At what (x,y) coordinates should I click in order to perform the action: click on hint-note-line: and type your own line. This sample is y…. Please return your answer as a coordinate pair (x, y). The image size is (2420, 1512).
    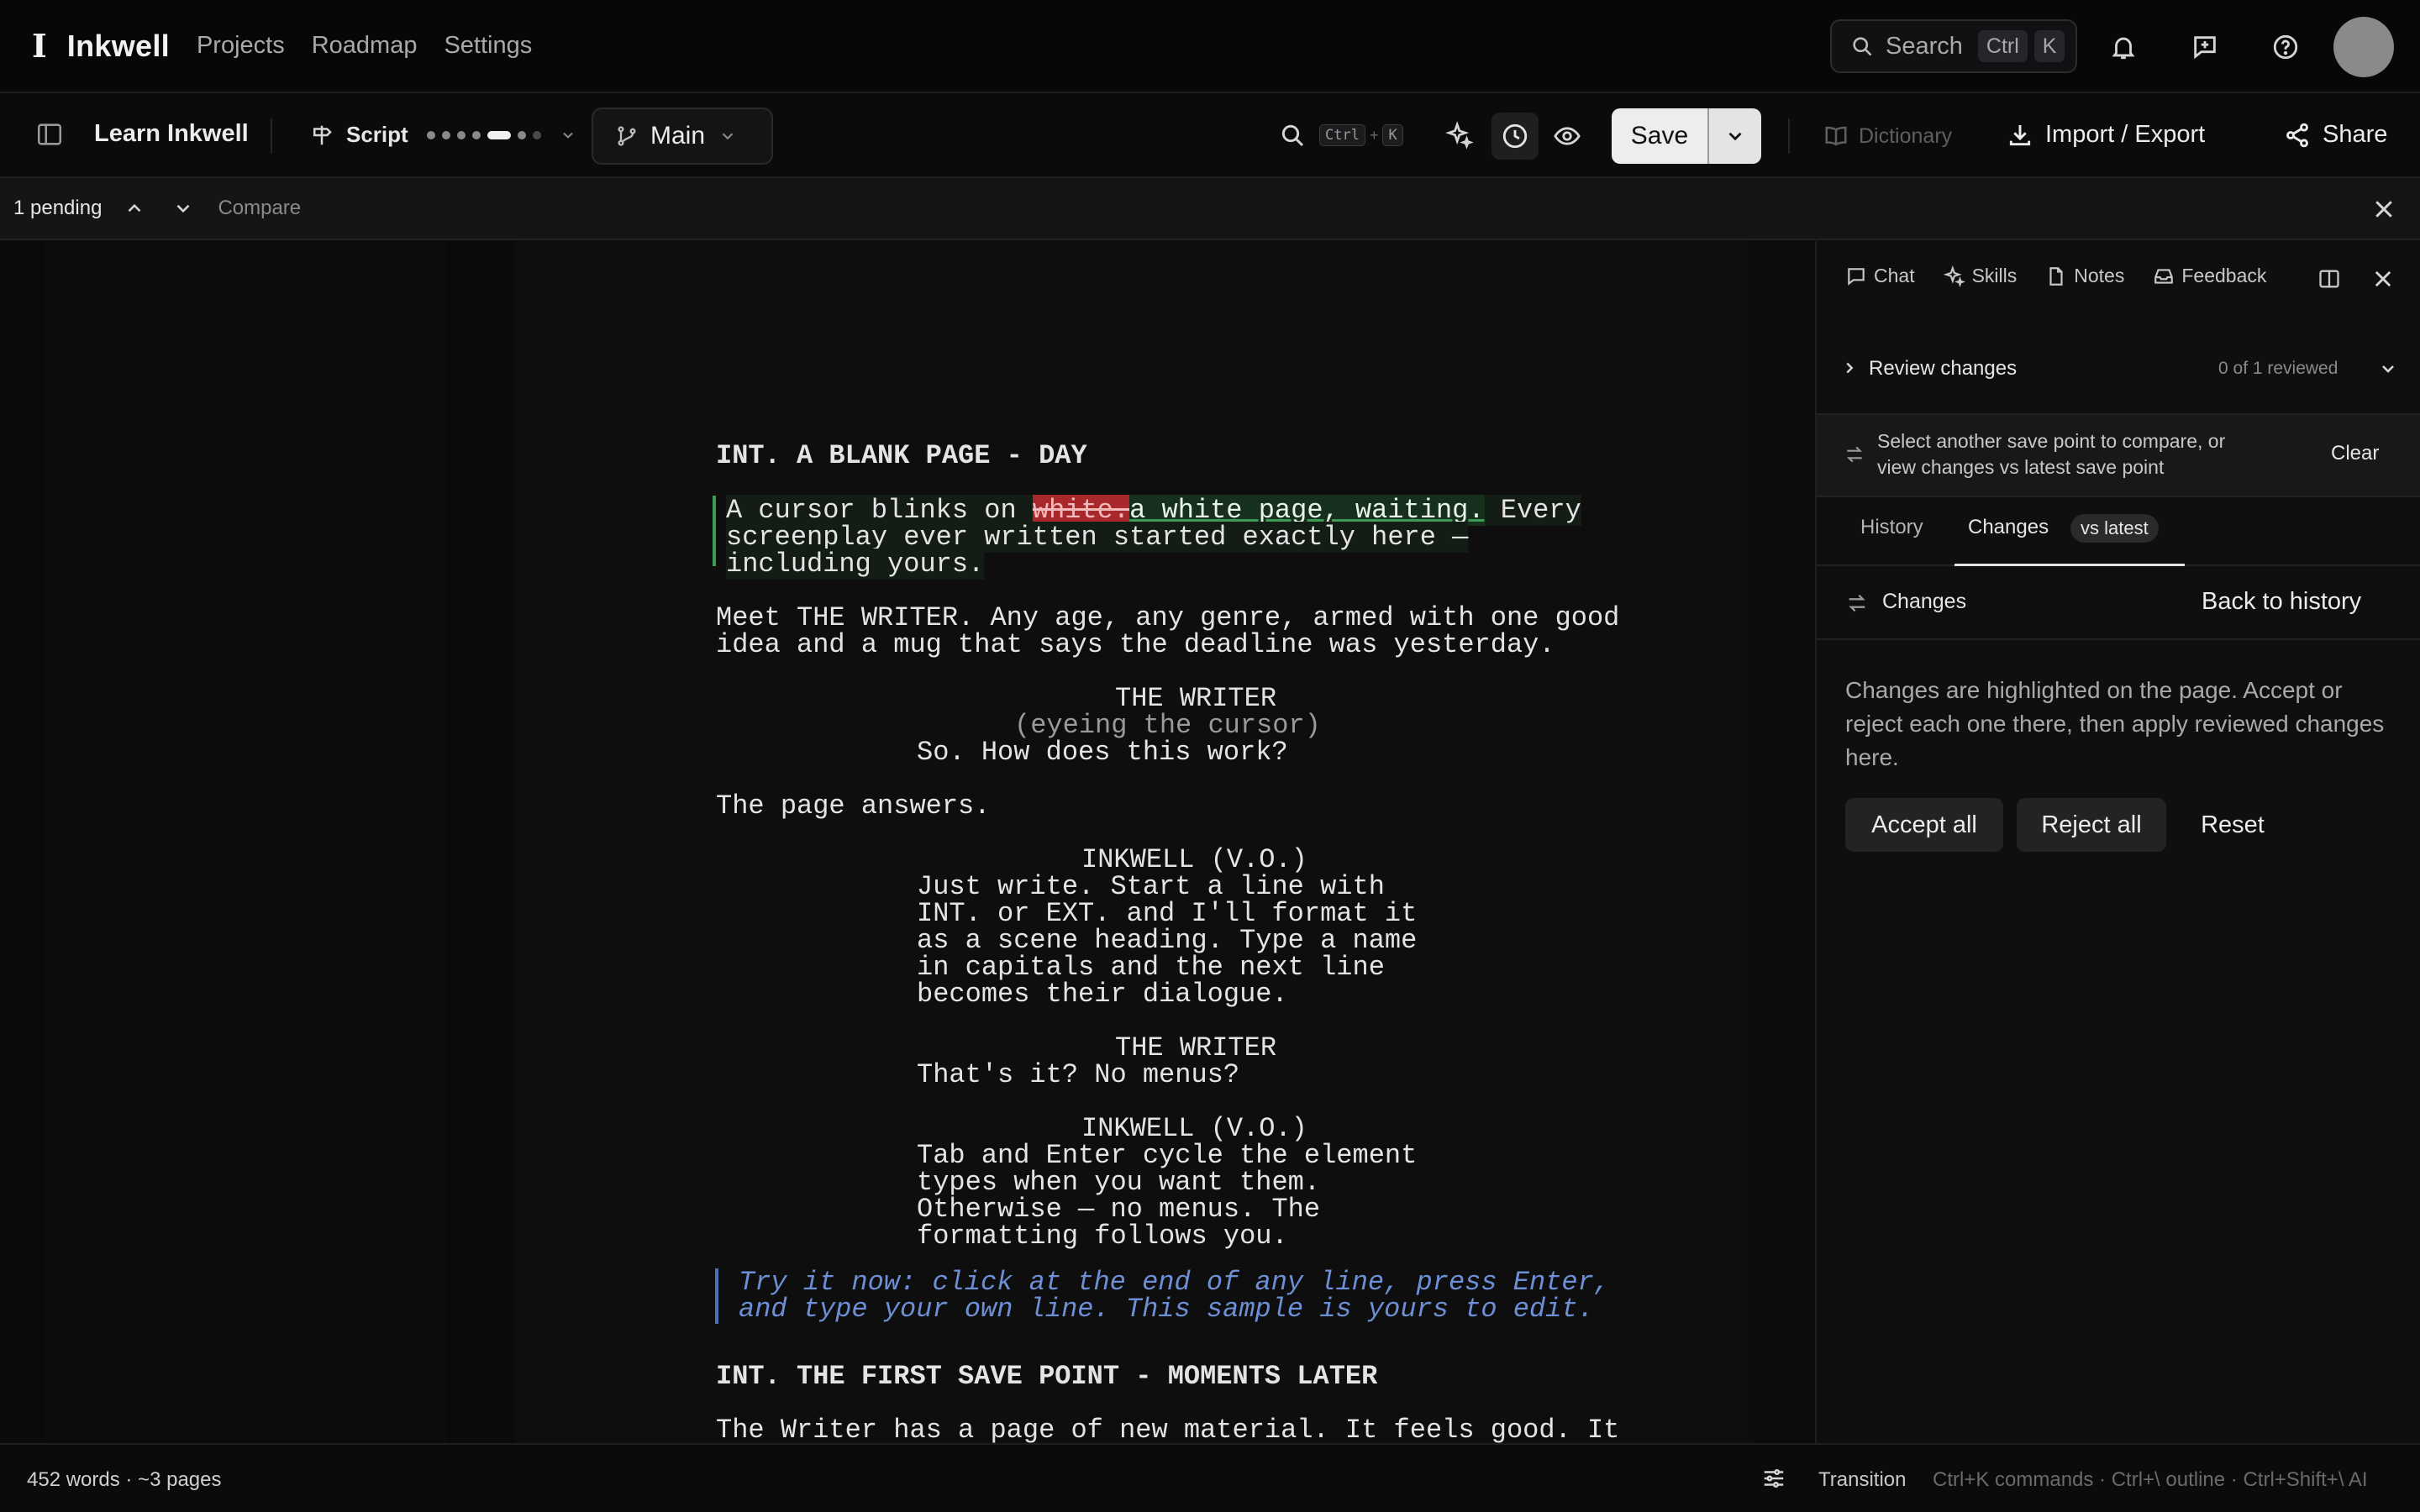
    Looking at the image, I should click on (1166, 1309).